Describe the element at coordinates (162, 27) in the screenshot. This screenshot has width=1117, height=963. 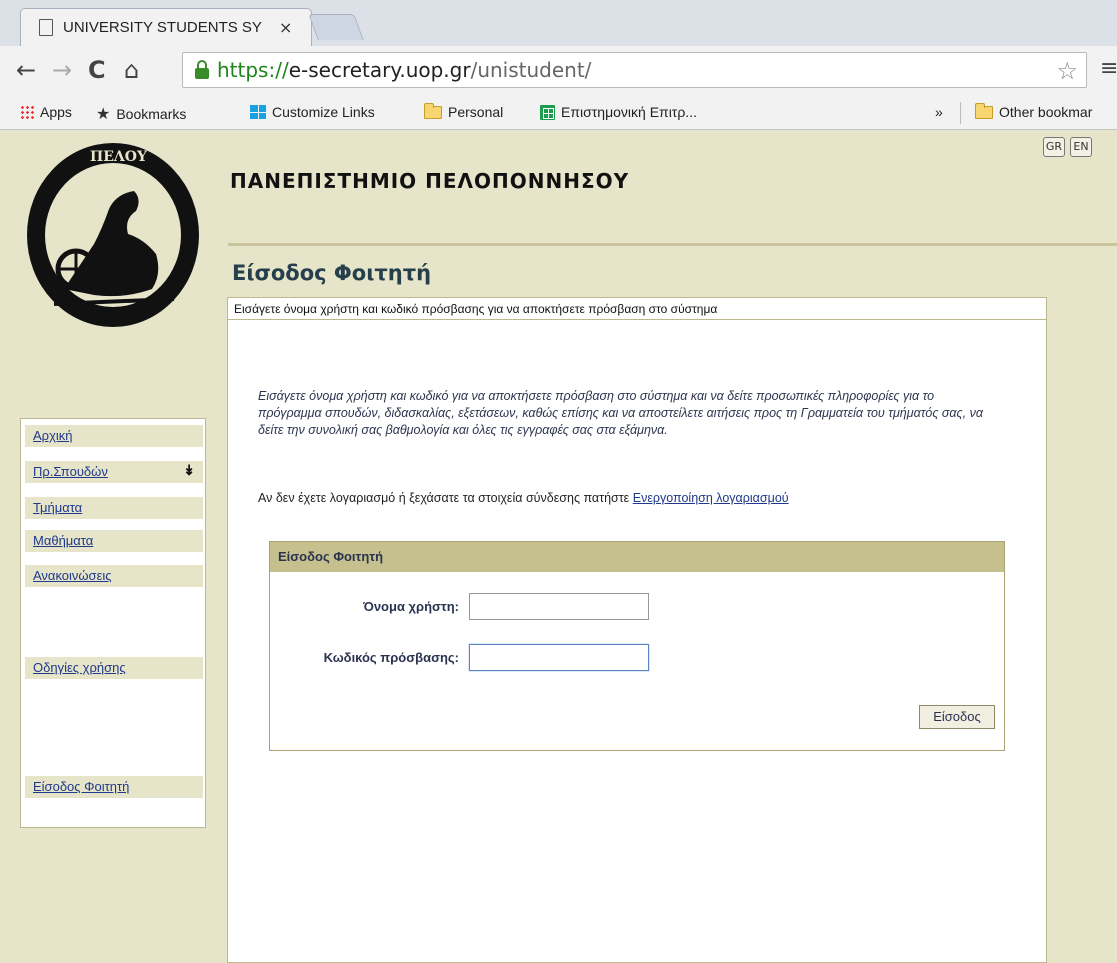
I see `tab-title: UNIVERSITY STUDENTS SY` at that location.